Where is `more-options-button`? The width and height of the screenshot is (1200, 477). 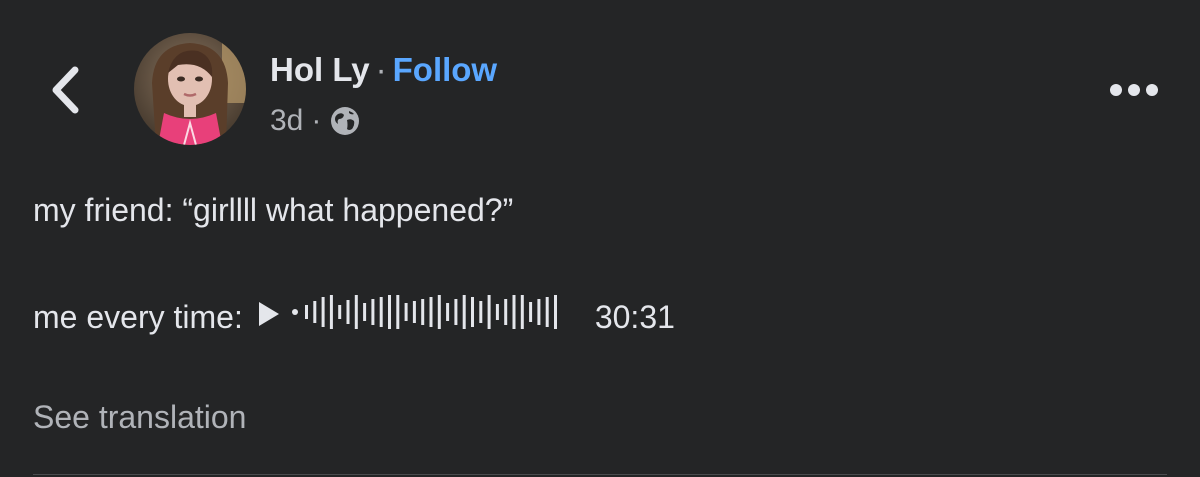
more-options-button is located at coordinates (1134, 90).